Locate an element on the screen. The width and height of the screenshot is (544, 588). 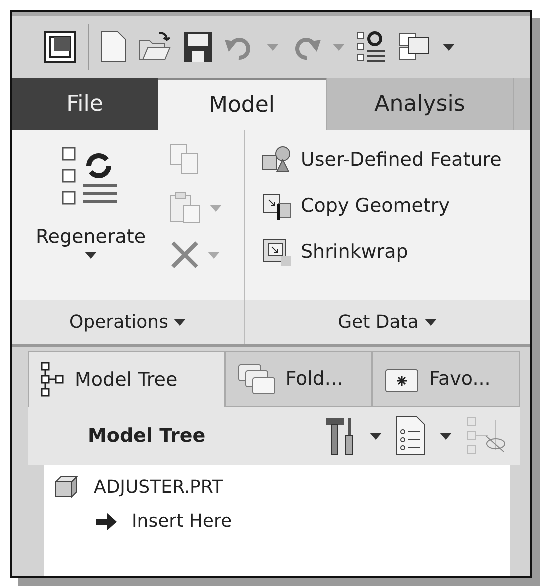
hidden-items-icon is located at coordinates (486, 436).